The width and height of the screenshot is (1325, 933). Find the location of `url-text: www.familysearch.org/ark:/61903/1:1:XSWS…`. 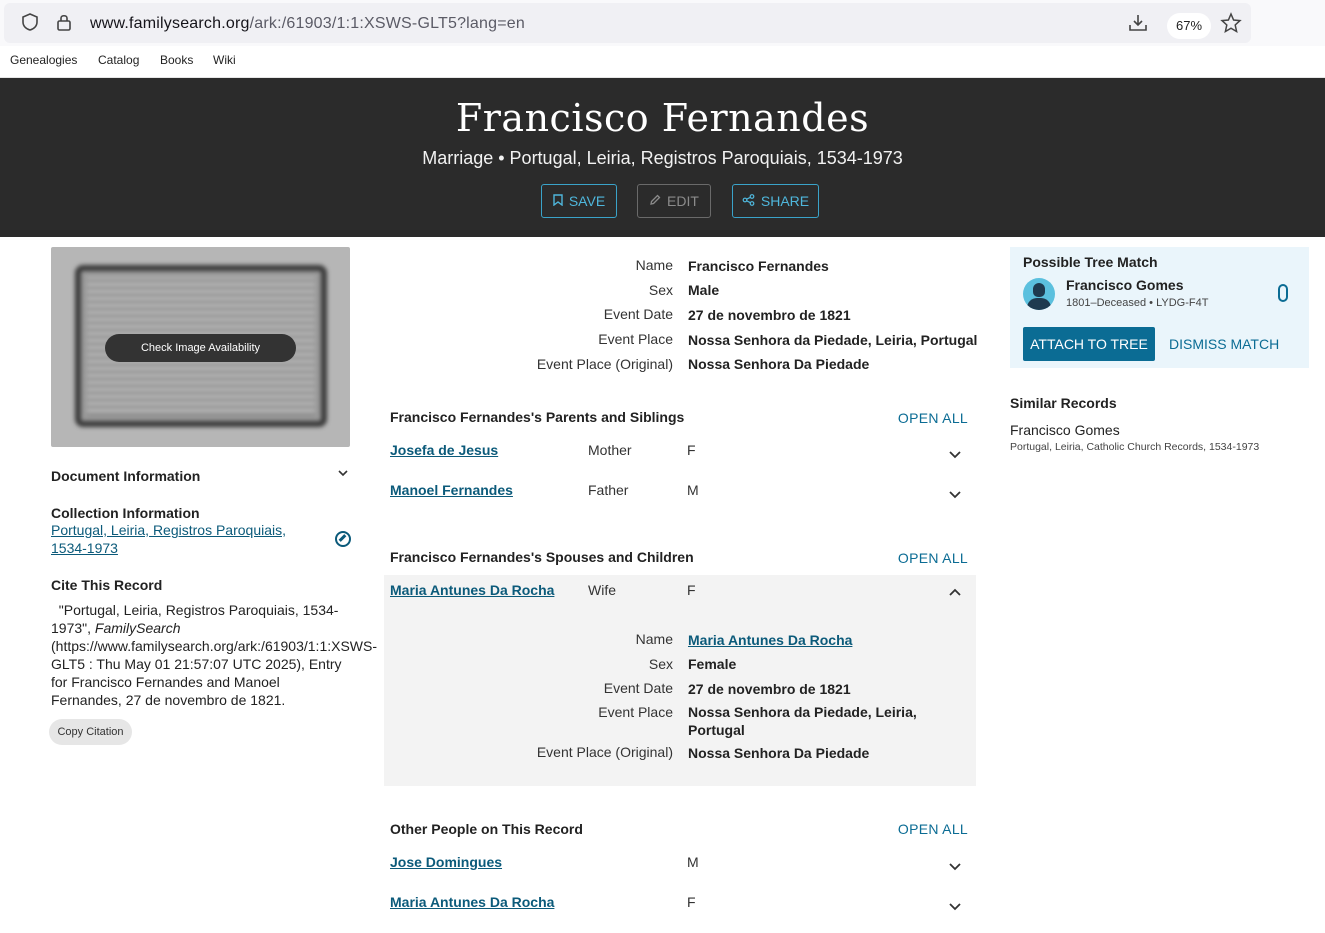

url-text: www.familysearch.org/ark:/61903/1:1:XSWS… is located at coordinates (307, 24).